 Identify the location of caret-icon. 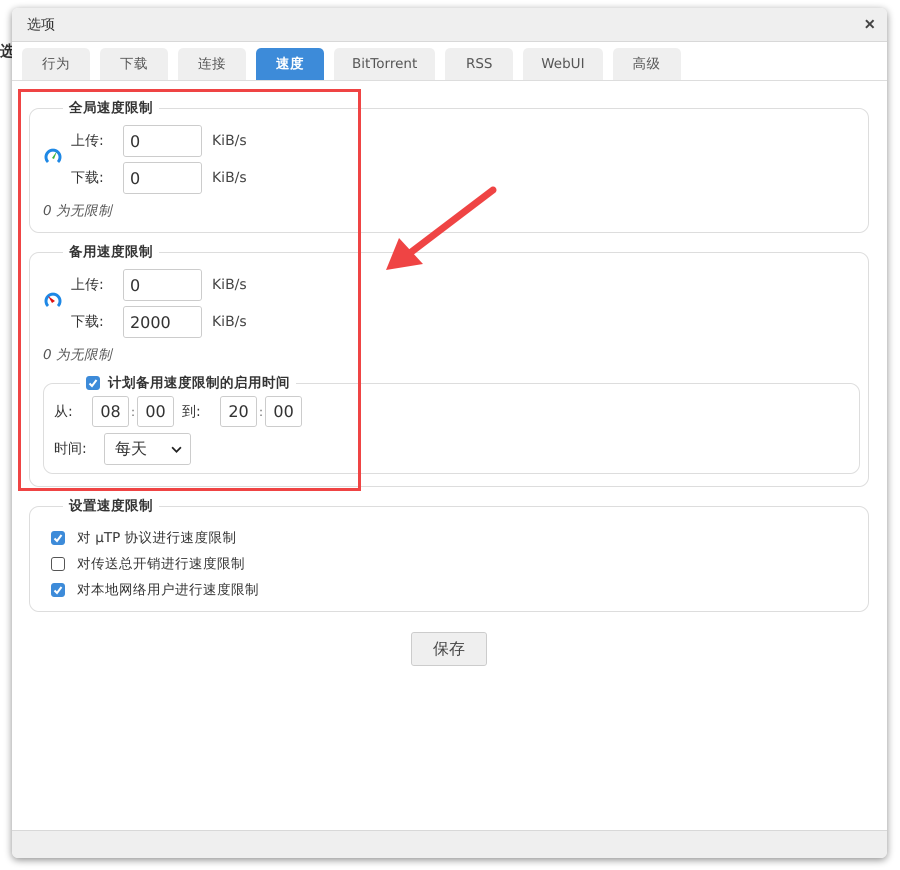
(176, 449).